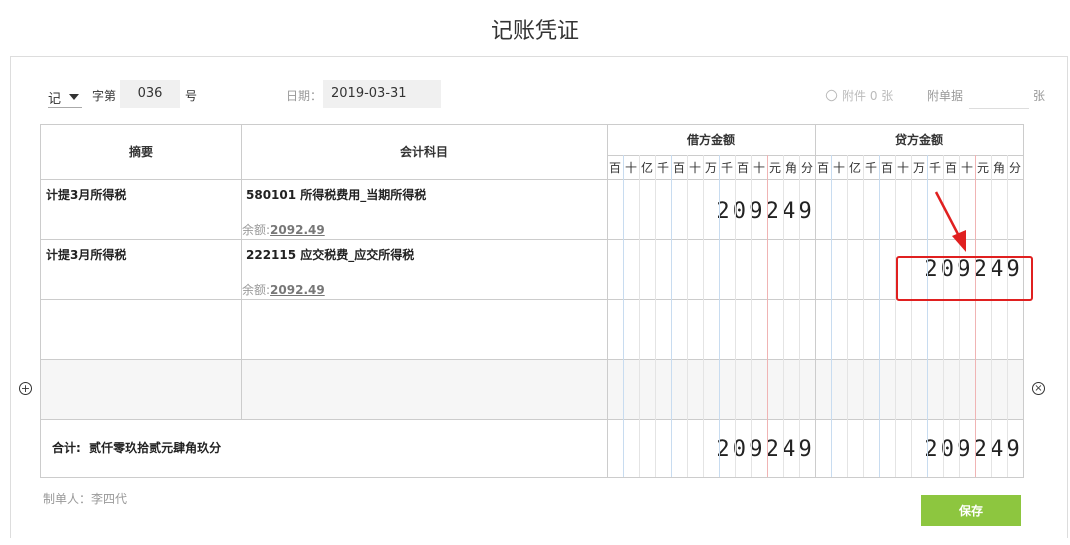 The image size is (1070, 545). I want to click on debit-unit-0: 百, so click(614, 168).